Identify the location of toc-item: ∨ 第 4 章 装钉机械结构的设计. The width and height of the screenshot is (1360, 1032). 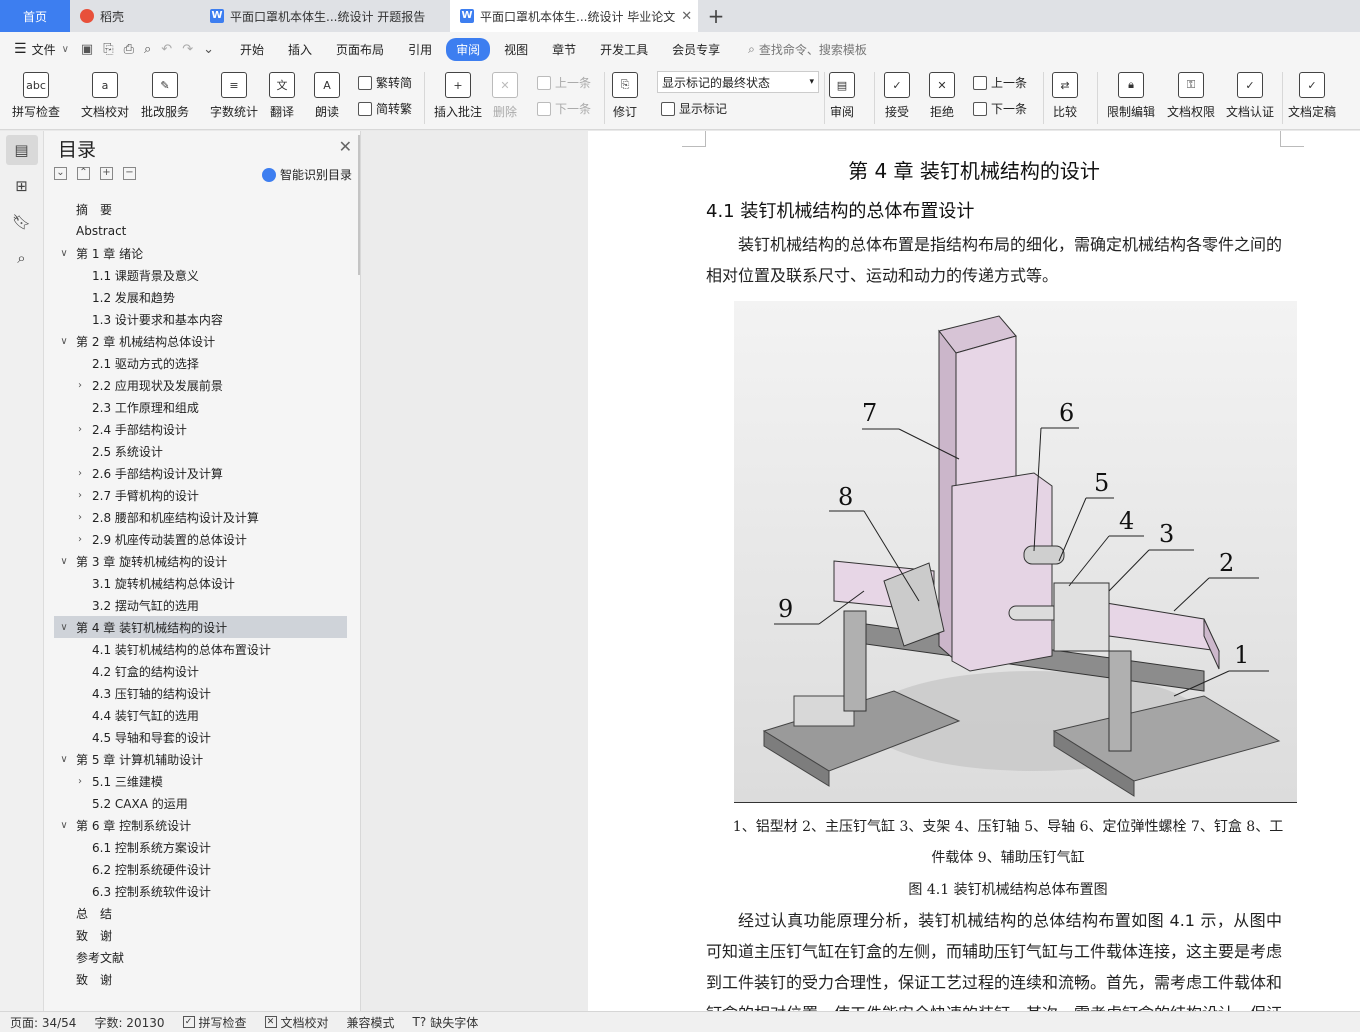
(200, 627).